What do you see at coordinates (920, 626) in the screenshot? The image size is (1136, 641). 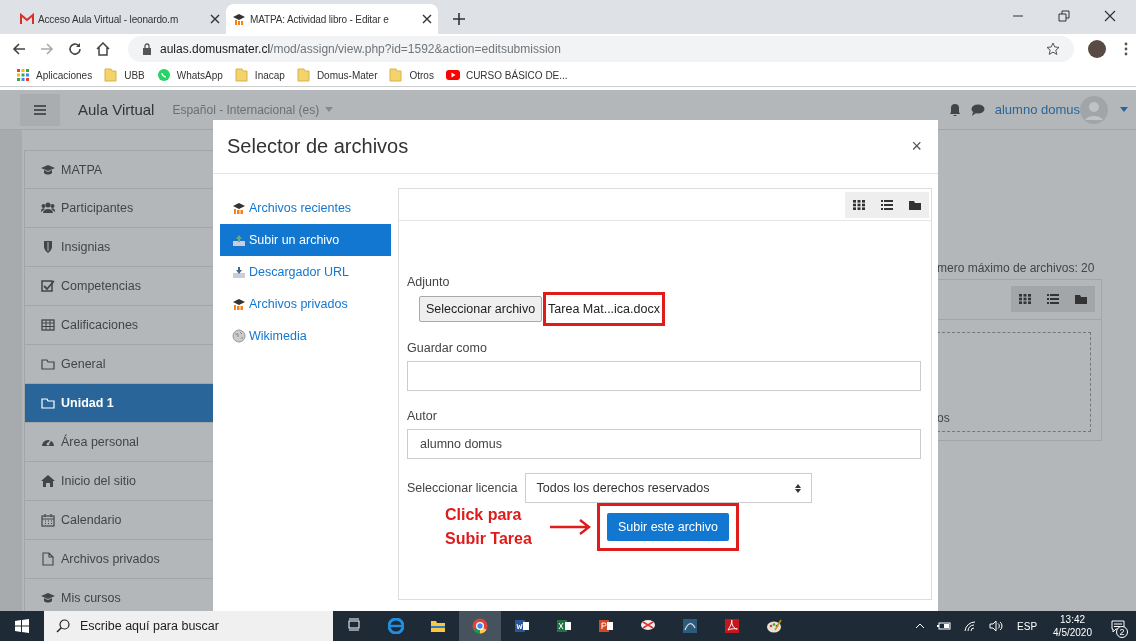 I see `chevron-up-icon` at bounding box center [920, 626].